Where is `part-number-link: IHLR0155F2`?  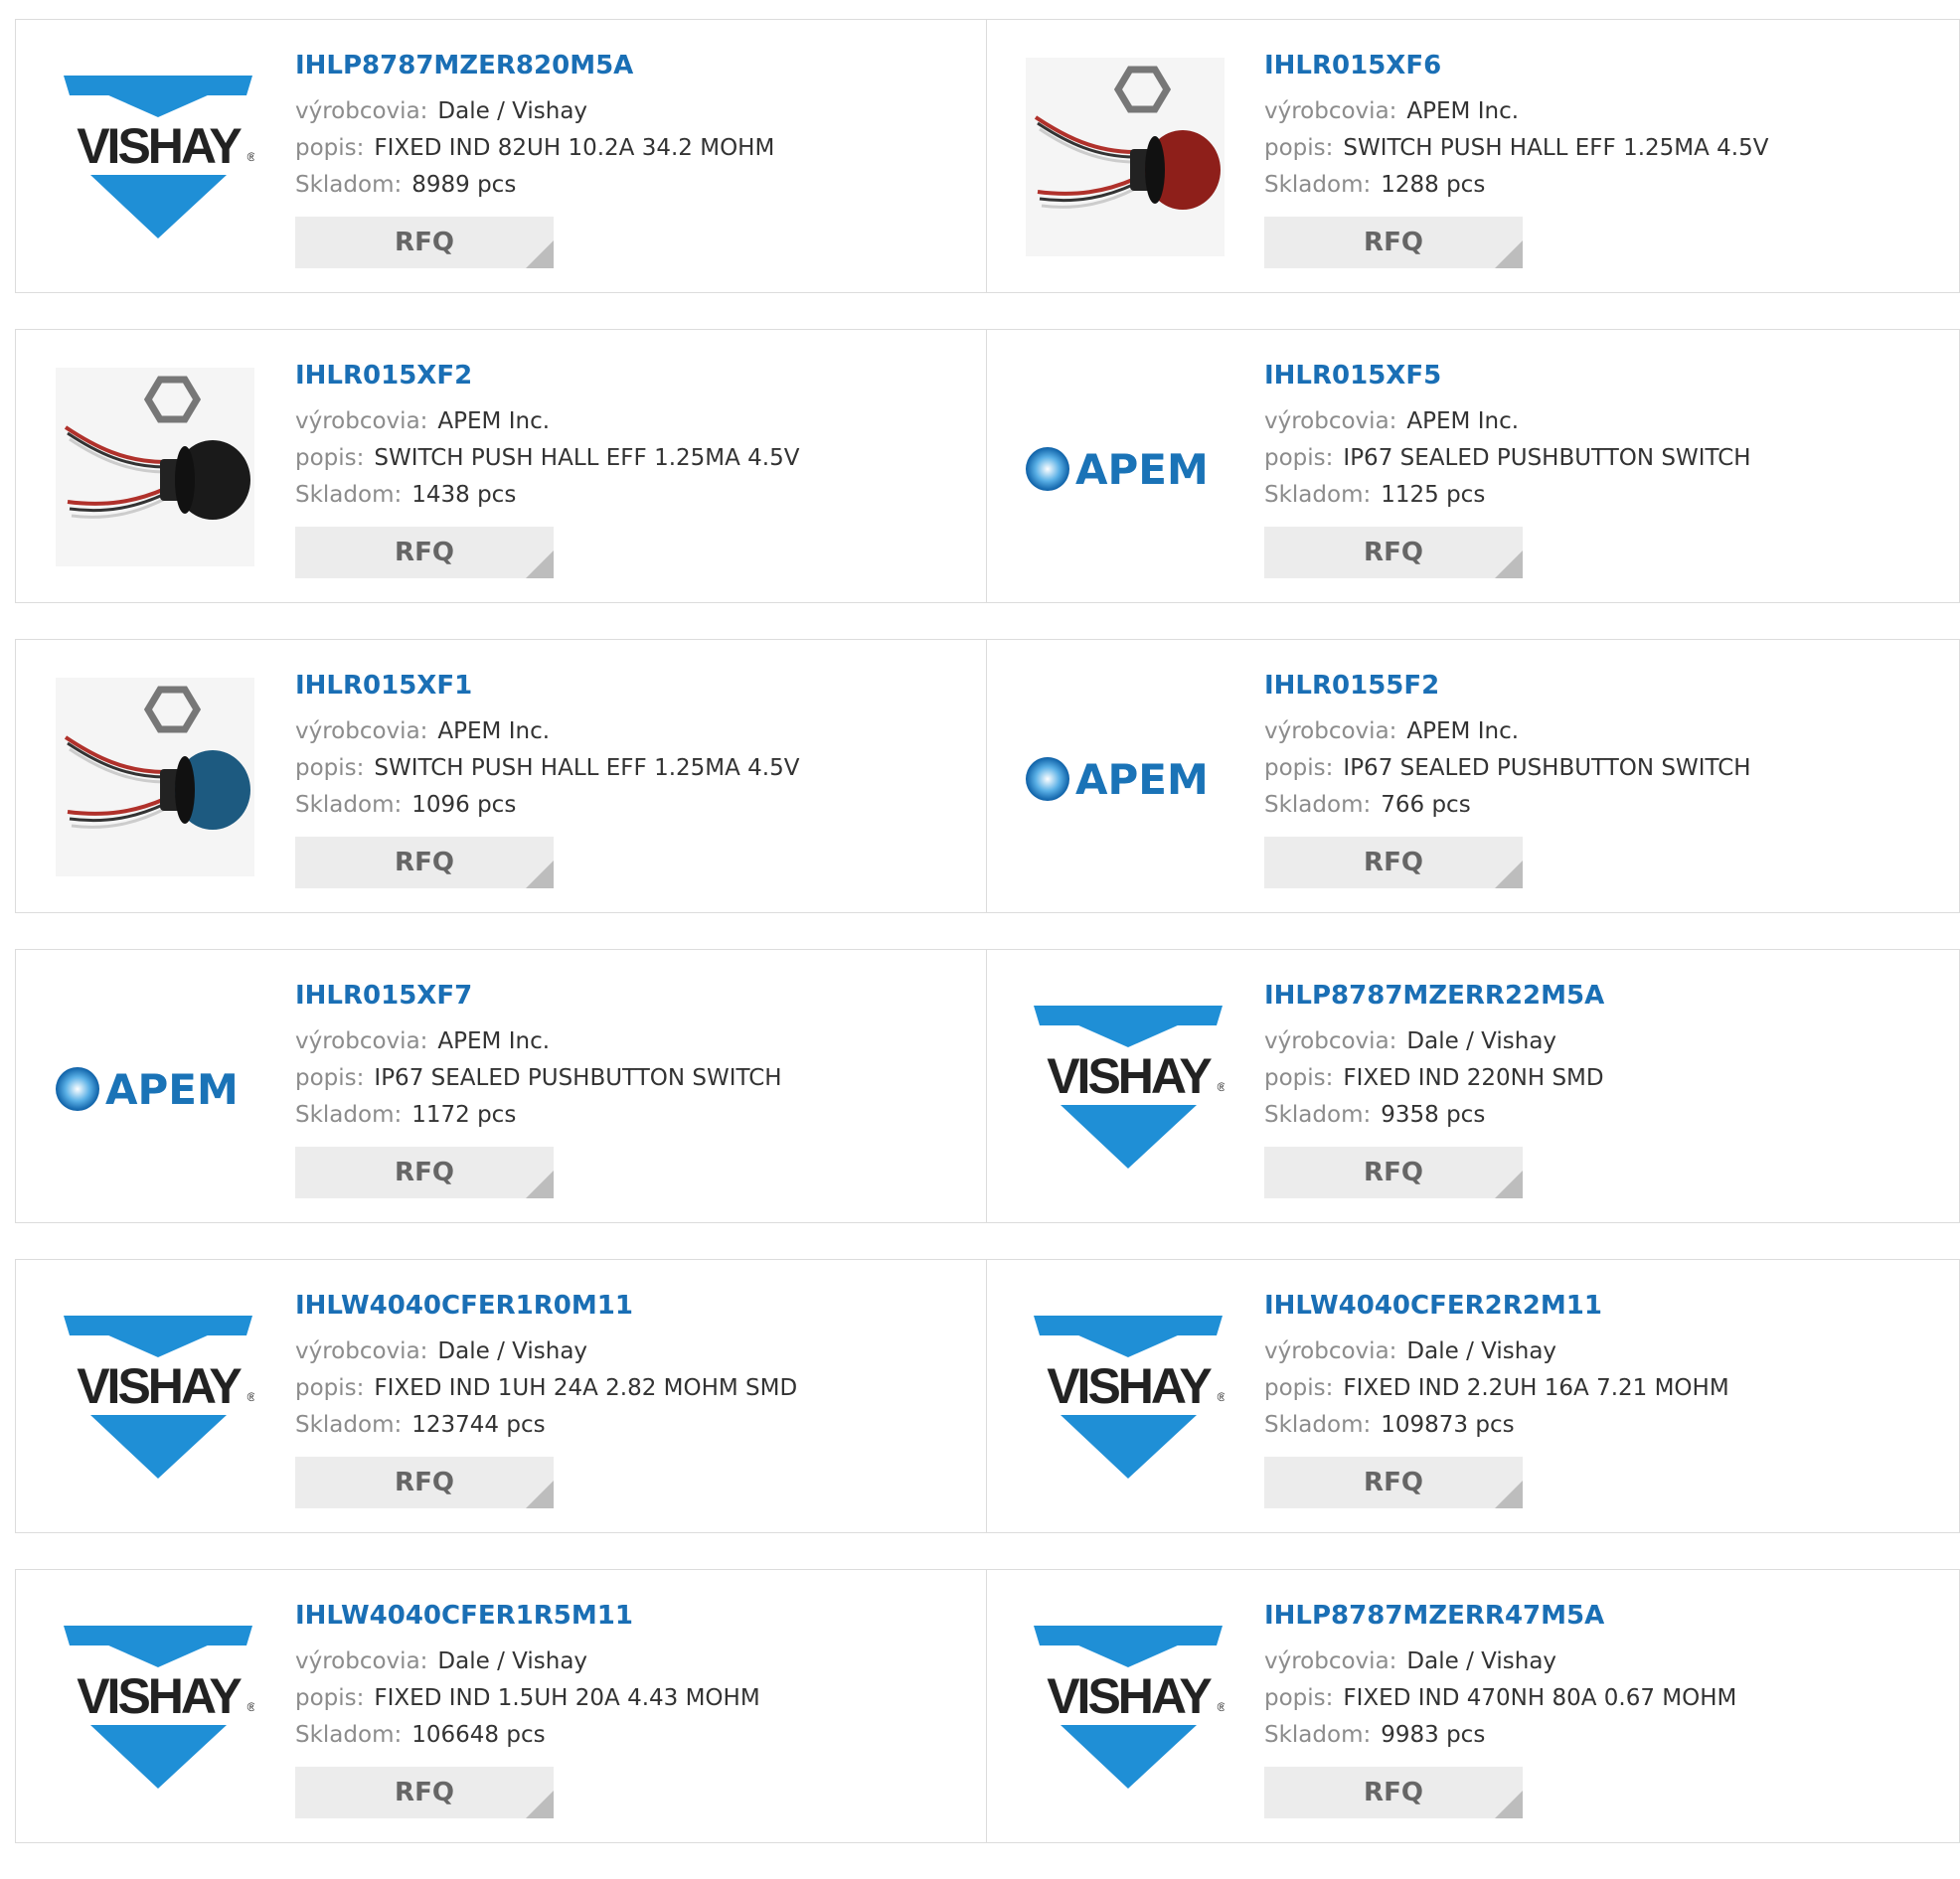 part-number-link: IHLR0155F2 is located at coordinates (1507, 686).